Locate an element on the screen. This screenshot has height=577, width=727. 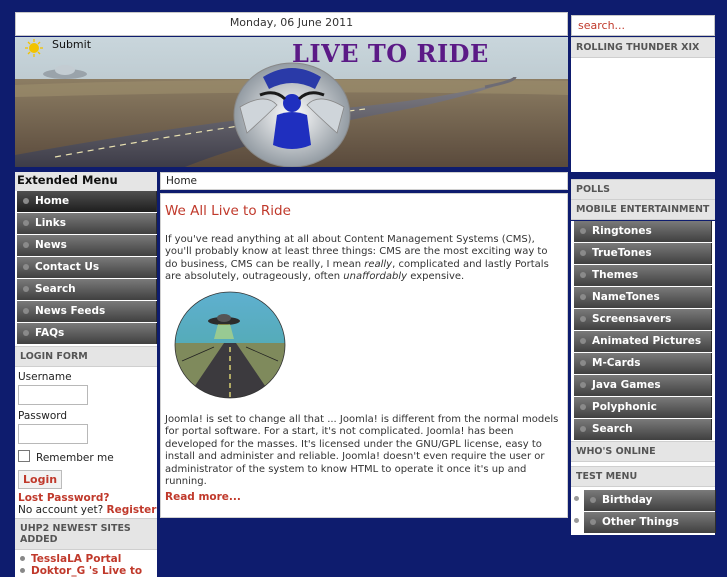
list-item: TesslaLA Portal is located at coordinates (87, 559).